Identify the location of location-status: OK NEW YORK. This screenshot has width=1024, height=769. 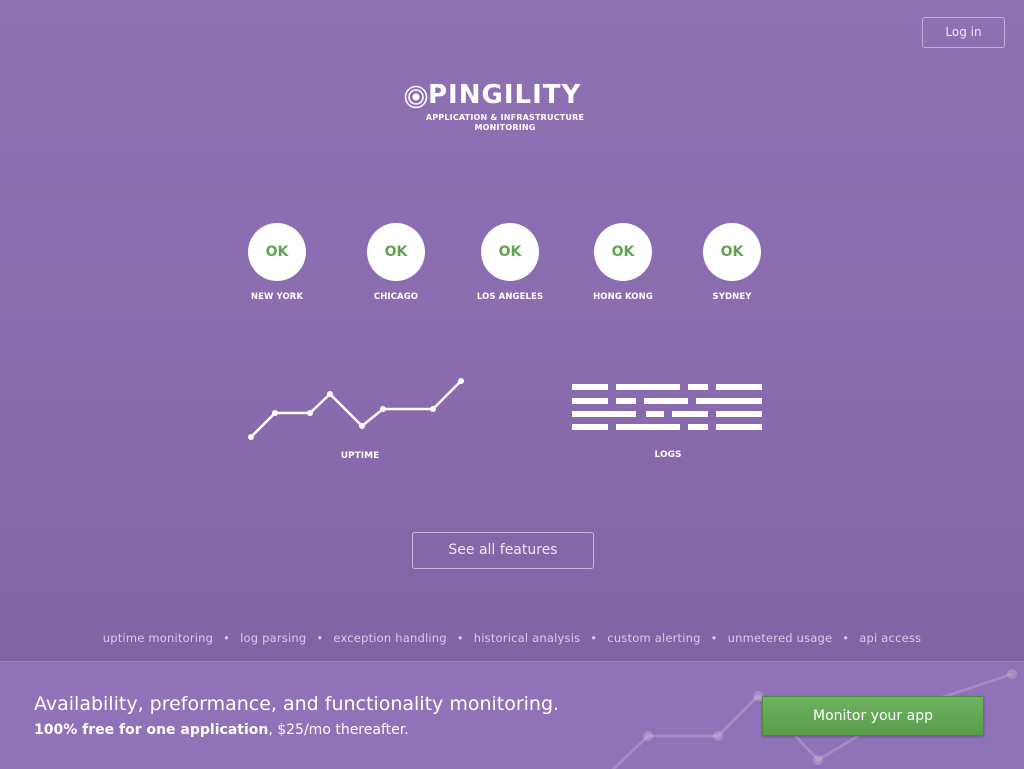
(277, 262).